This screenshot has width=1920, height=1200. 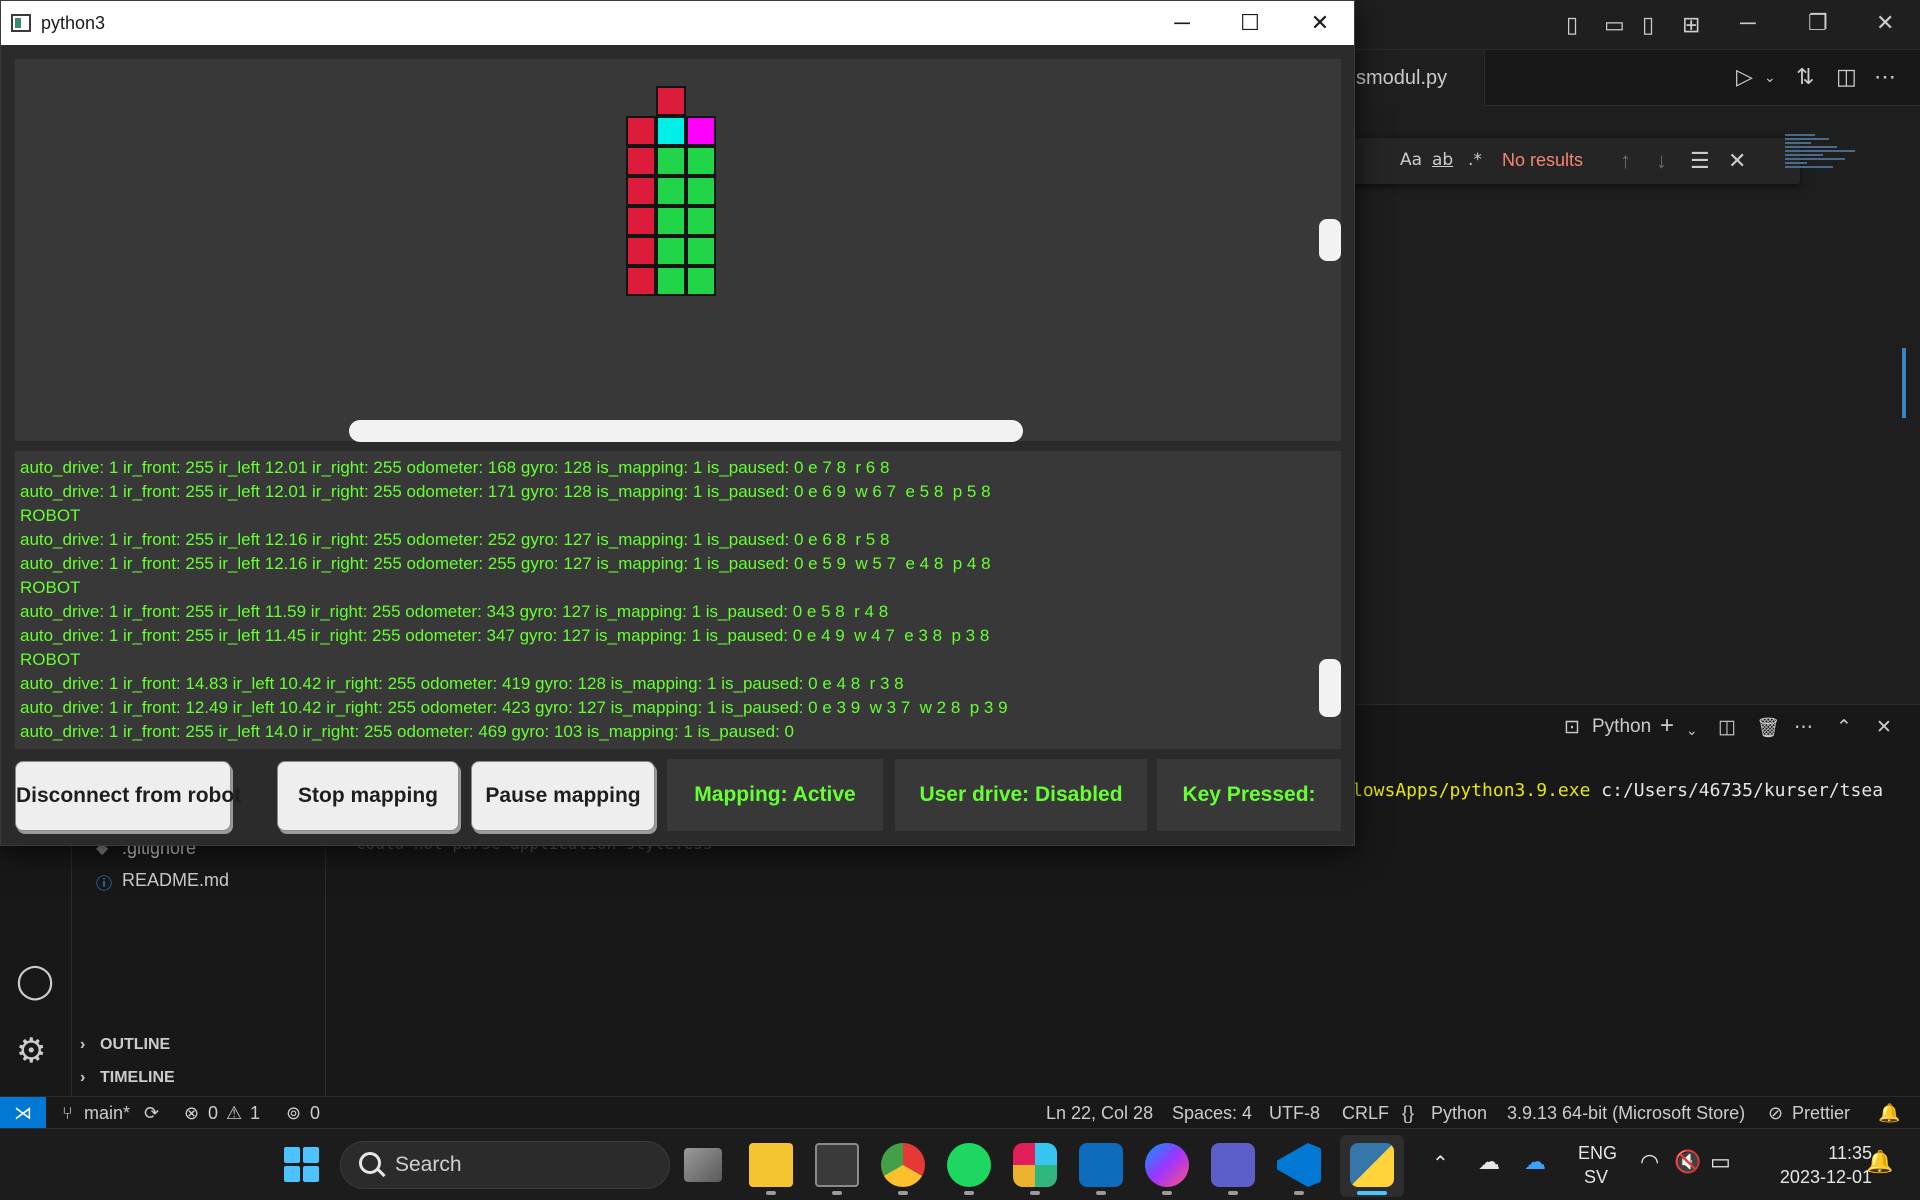 What do you see at coordinates (1167, 1165) in the screenshot?
I see `messenger-icon` at bounding box center [1167, 1165].